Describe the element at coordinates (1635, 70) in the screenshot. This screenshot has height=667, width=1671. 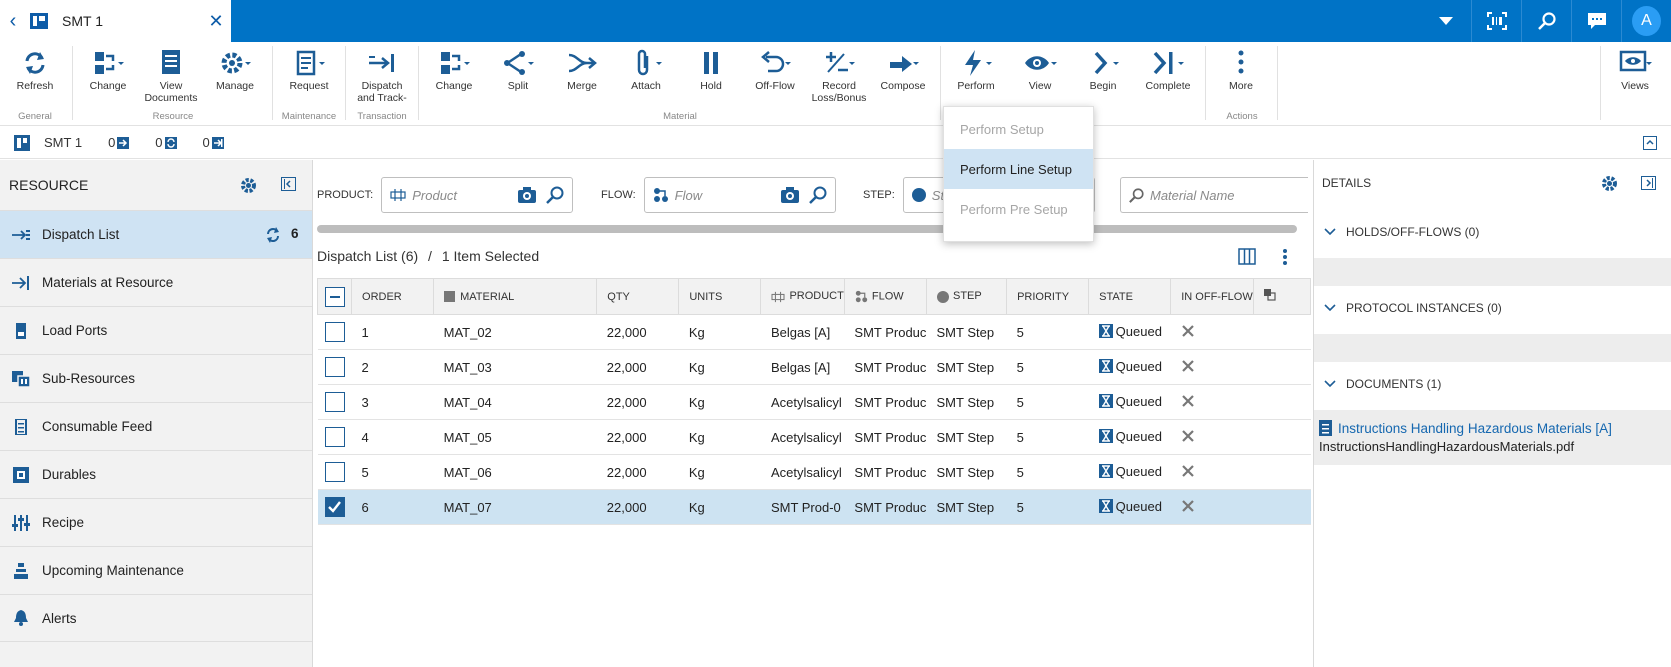
I see `views-button: Views` at that location.